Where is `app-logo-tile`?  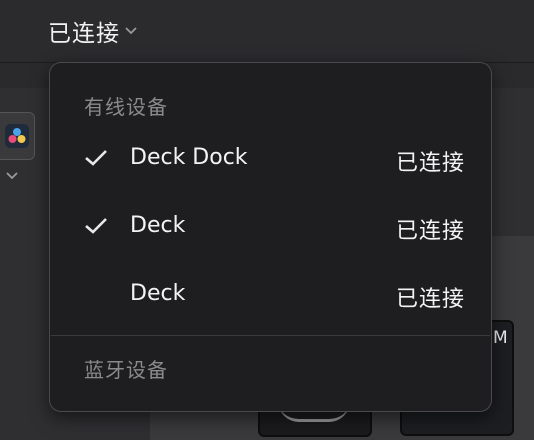 app-logo-tile is located at coordinates (17, 136).